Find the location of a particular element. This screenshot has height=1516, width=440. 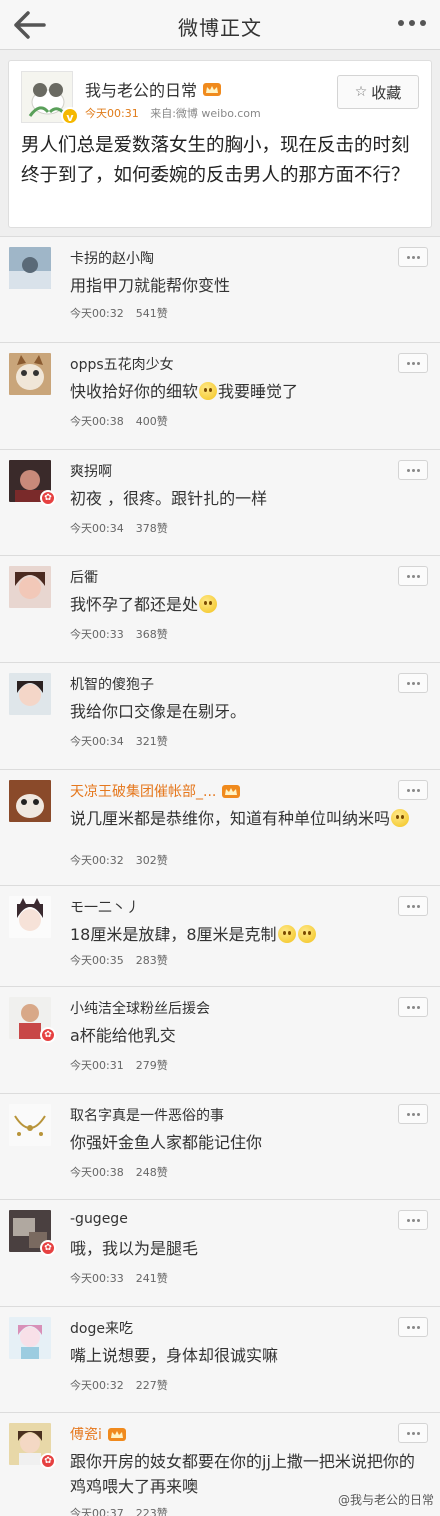

smirk-emoji-icon is located at coordinates (306, 934).